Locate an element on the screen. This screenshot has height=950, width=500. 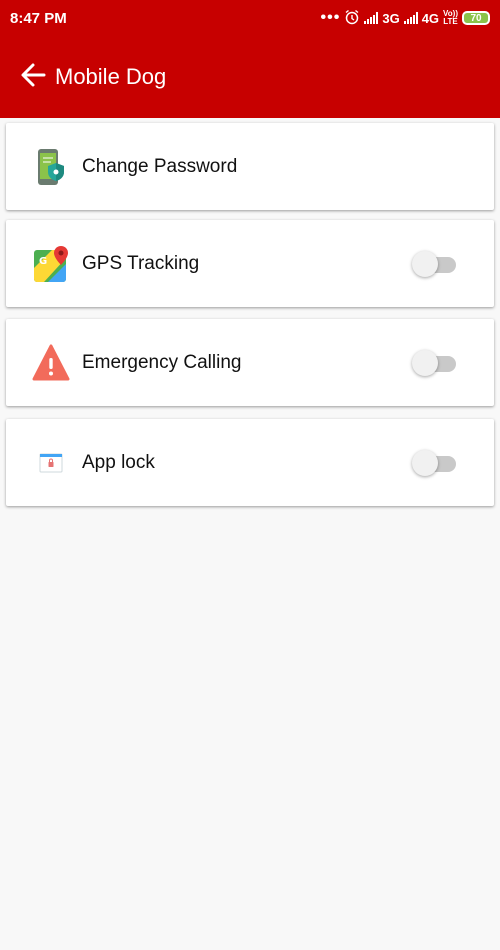
svg-text: G is located at coordinates (43, 261).